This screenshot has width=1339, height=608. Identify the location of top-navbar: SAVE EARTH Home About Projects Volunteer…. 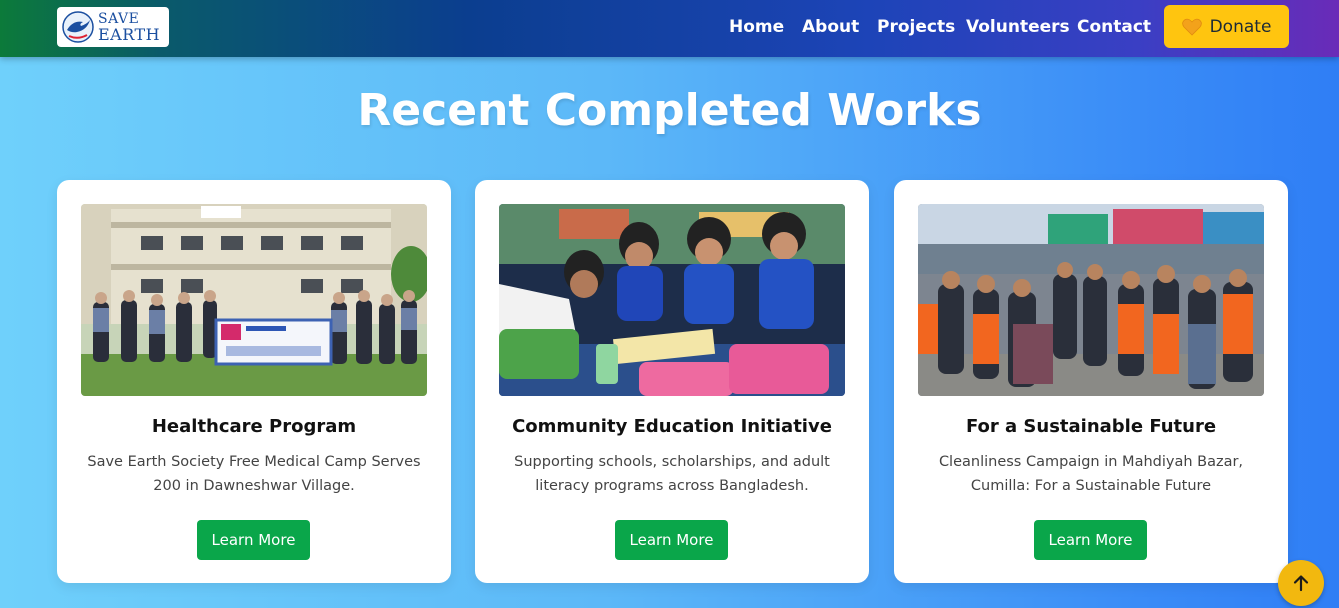
(669, 28).